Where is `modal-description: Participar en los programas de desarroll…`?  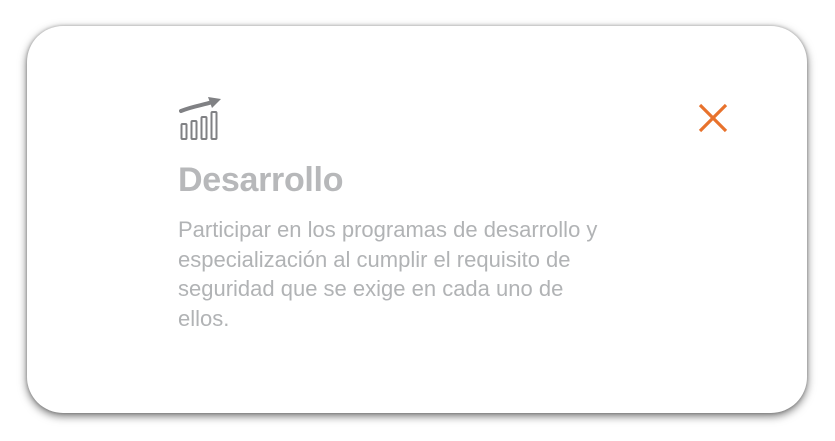
modal-description: Participar en los programas de desarroll… is located at coordinates (388, 274).